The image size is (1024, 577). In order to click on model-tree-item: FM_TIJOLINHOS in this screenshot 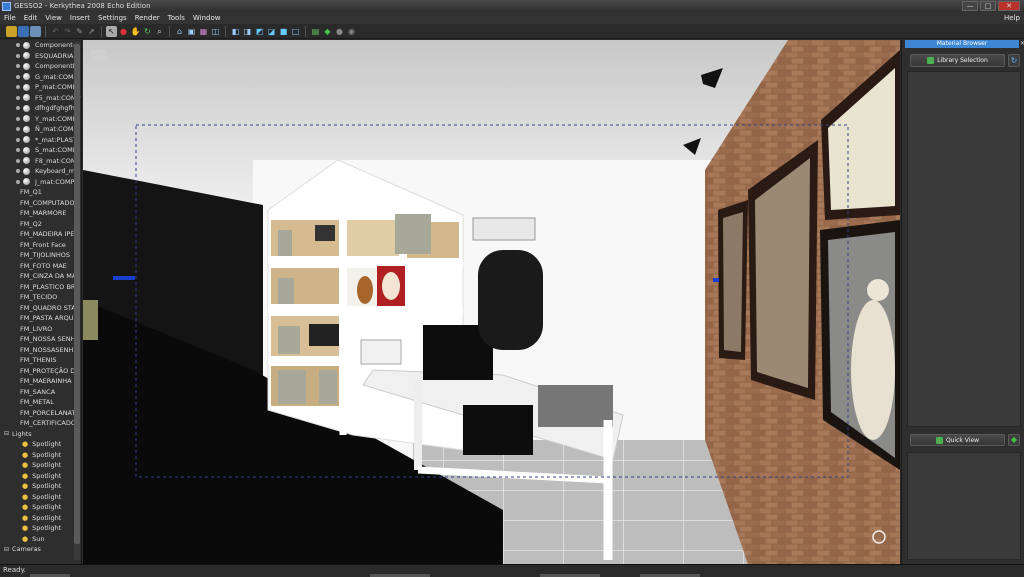, I will do `click(40, 255)`.